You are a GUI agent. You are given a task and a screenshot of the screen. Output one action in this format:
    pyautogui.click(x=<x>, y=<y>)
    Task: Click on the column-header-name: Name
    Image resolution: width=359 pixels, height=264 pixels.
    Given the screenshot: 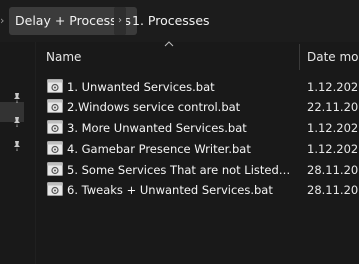 What is the action you would take?
    pyautogui.click(x=63, y=57)
    